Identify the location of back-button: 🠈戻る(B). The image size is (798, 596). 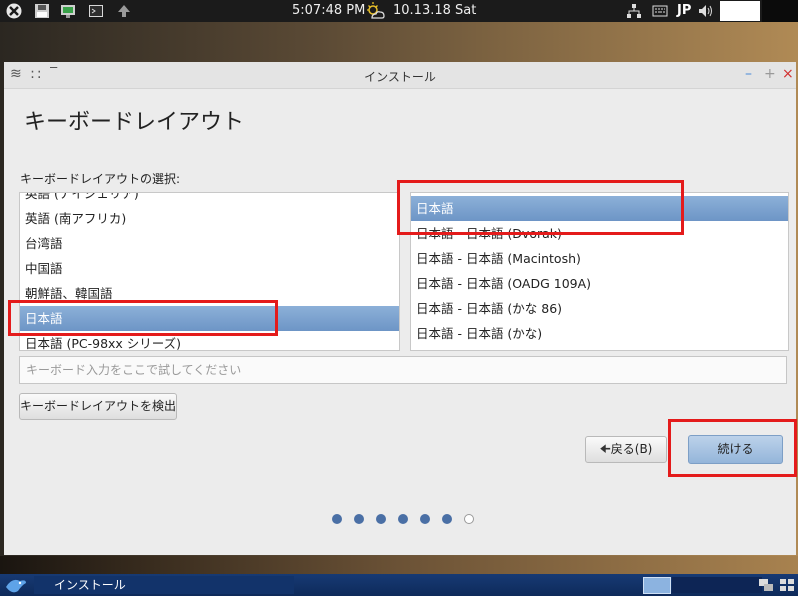
(626, 449).